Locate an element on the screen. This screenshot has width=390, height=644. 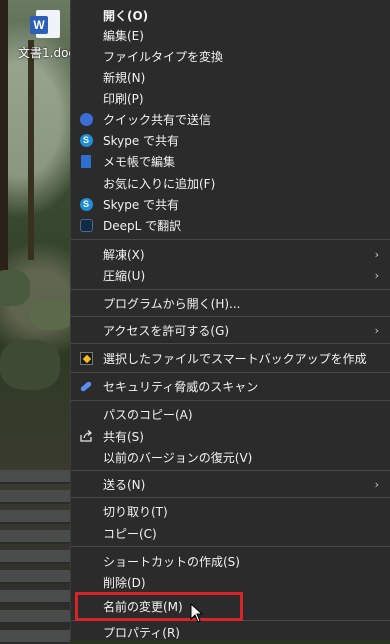
menu-item-skype-share-2: S Skype で共有 is located at coordinates (230, 204).